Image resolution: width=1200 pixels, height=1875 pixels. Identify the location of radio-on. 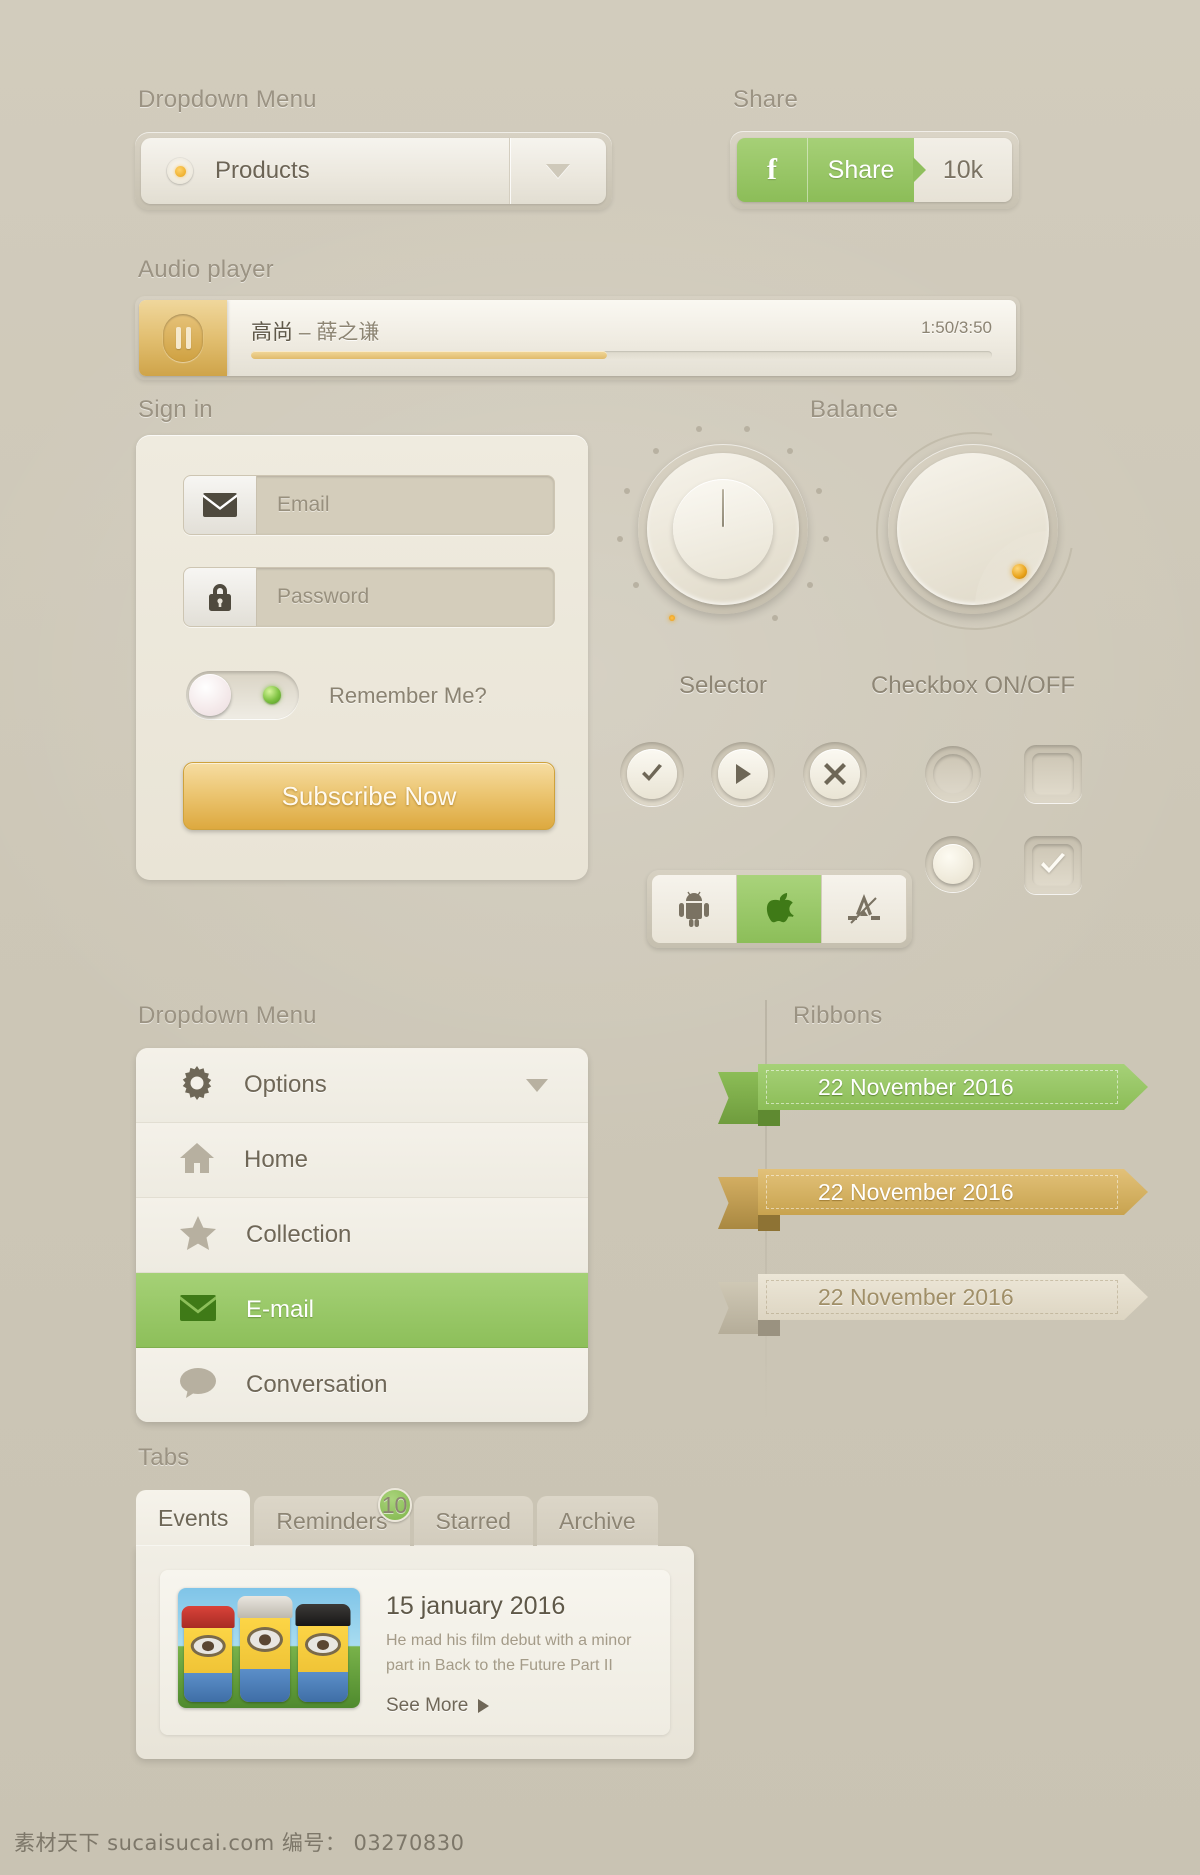
(953, 864).